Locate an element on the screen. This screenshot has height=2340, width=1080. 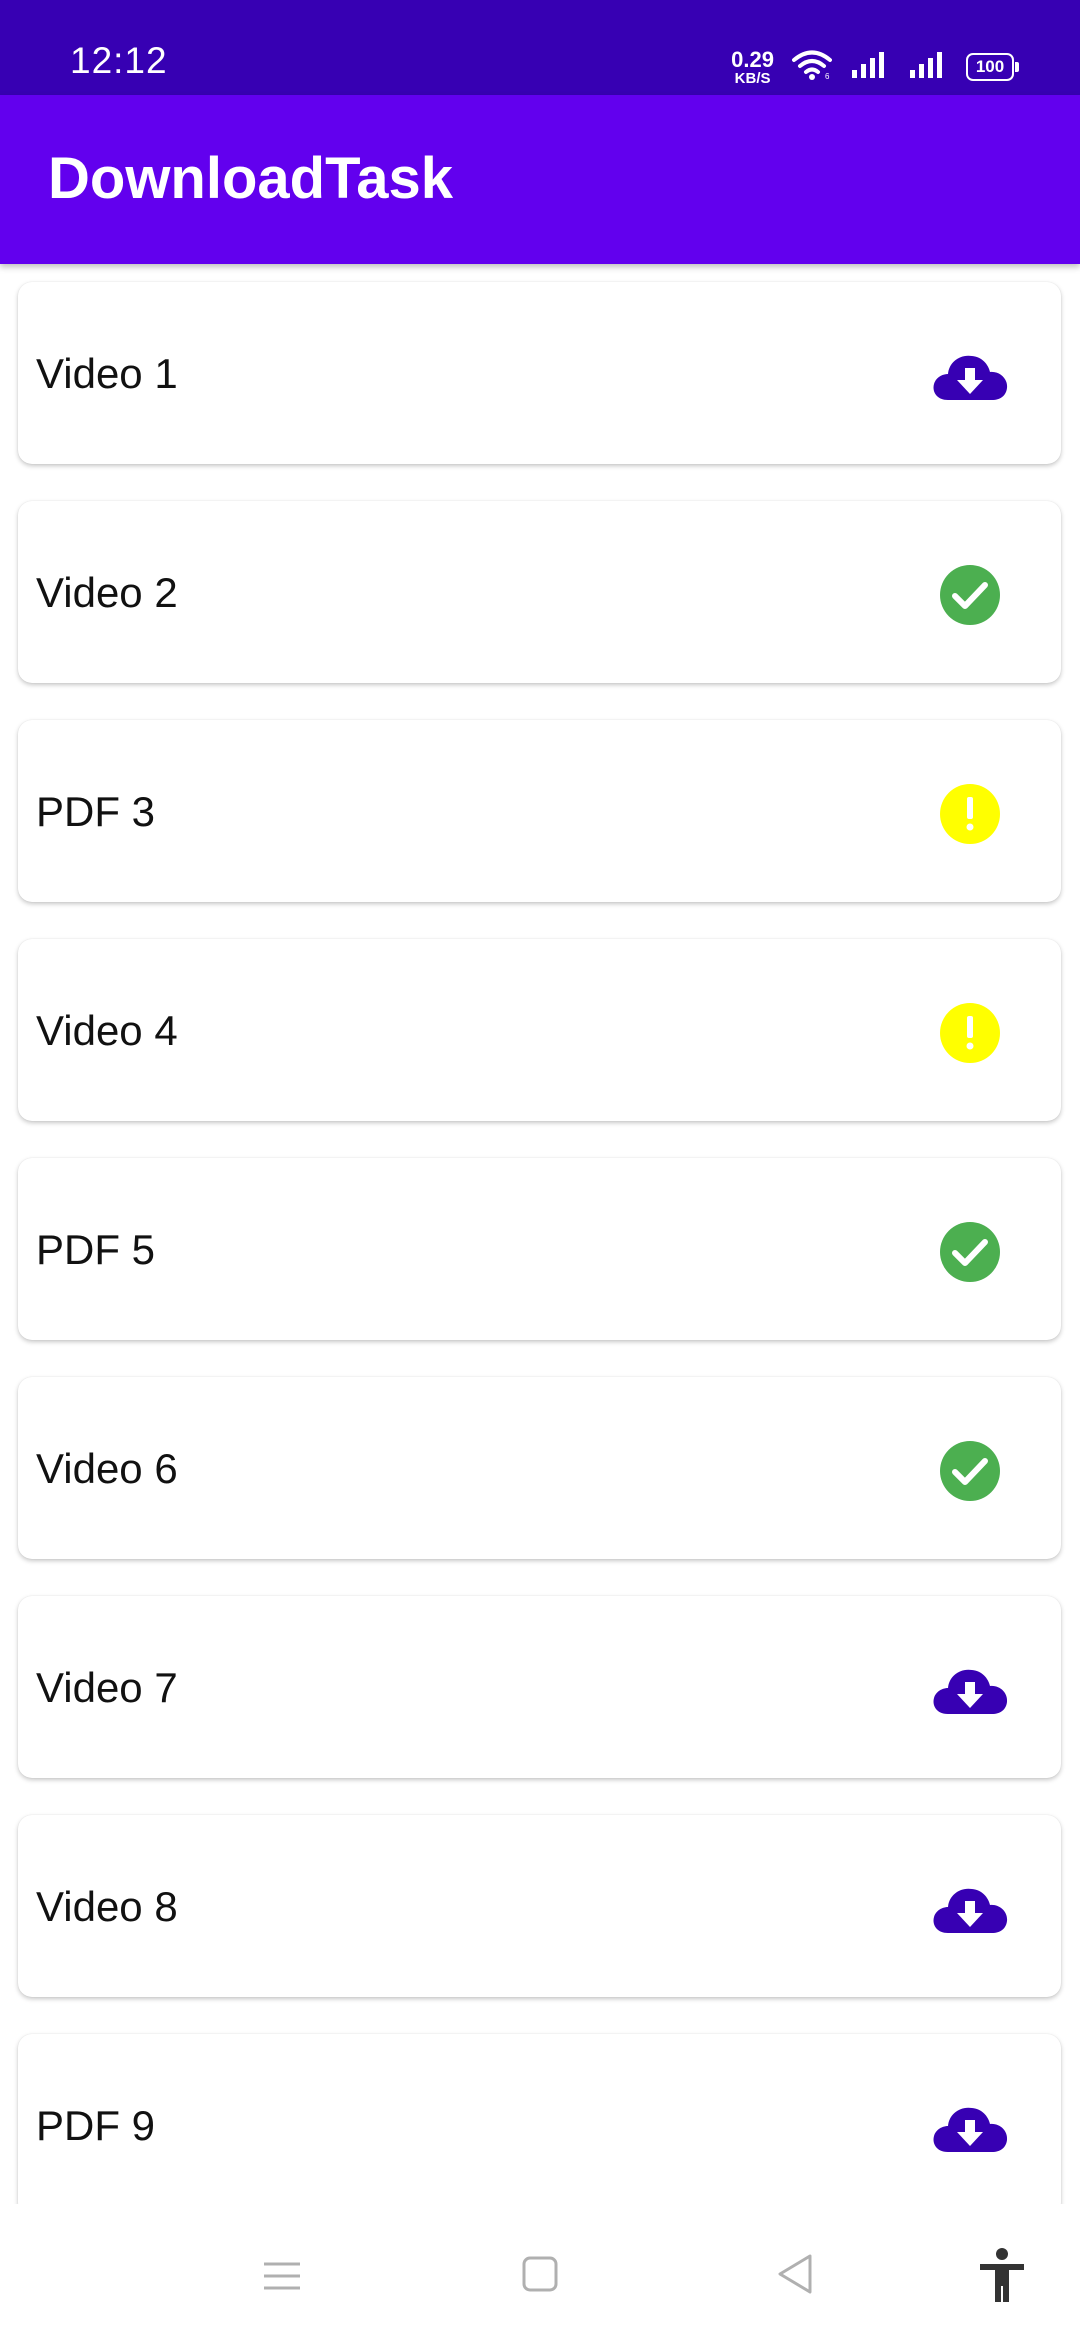
battery-level: 100 is located at coordinates (990, 66).